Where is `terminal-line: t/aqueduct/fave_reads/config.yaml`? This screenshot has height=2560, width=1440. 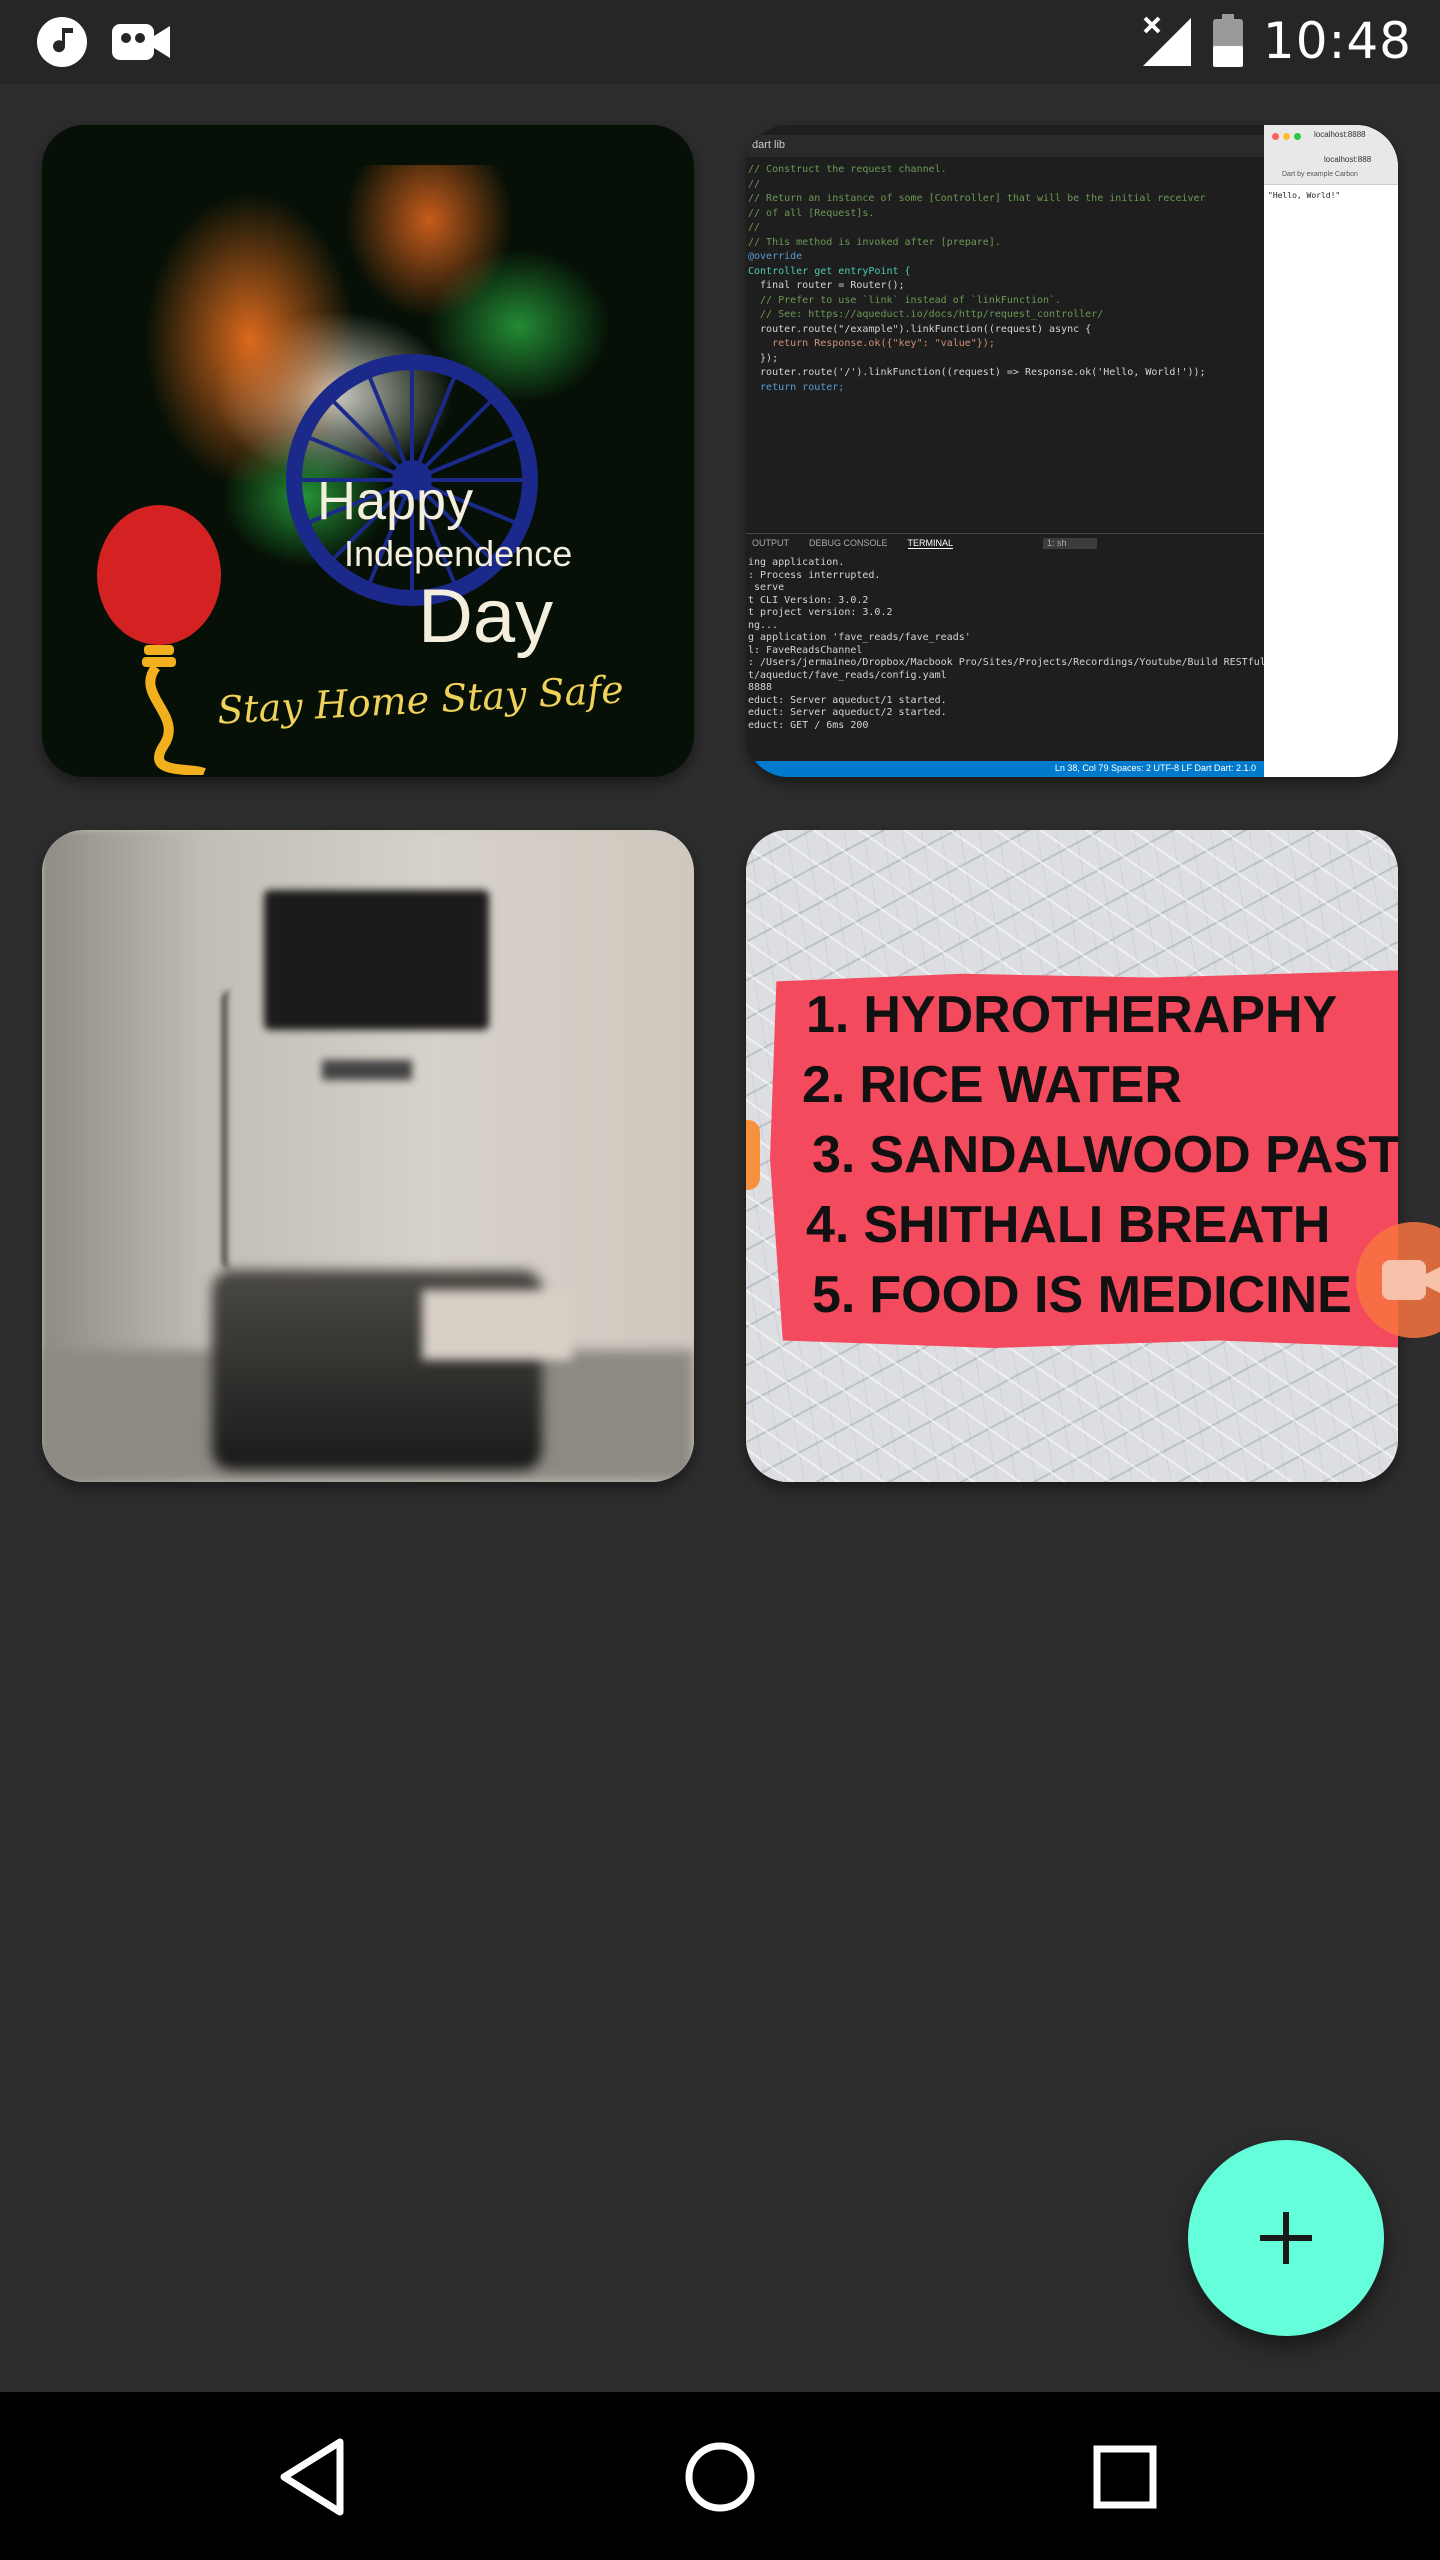
terminal-line: t/aqueduct/fave_reads/config.yaml is located at coordinates (847, 675).